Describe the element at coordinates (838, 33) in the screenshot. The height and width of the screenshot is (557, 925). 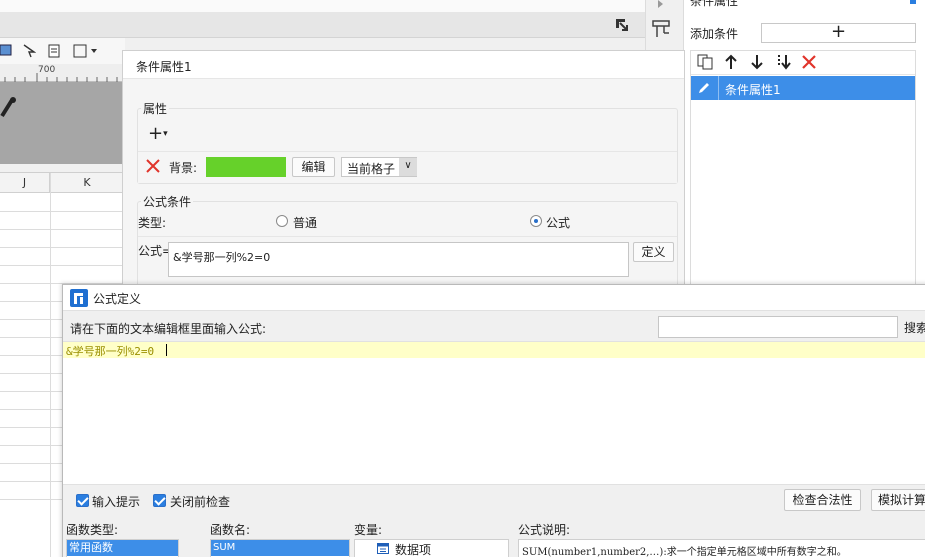
I see `add-condition-button: +` at that location.